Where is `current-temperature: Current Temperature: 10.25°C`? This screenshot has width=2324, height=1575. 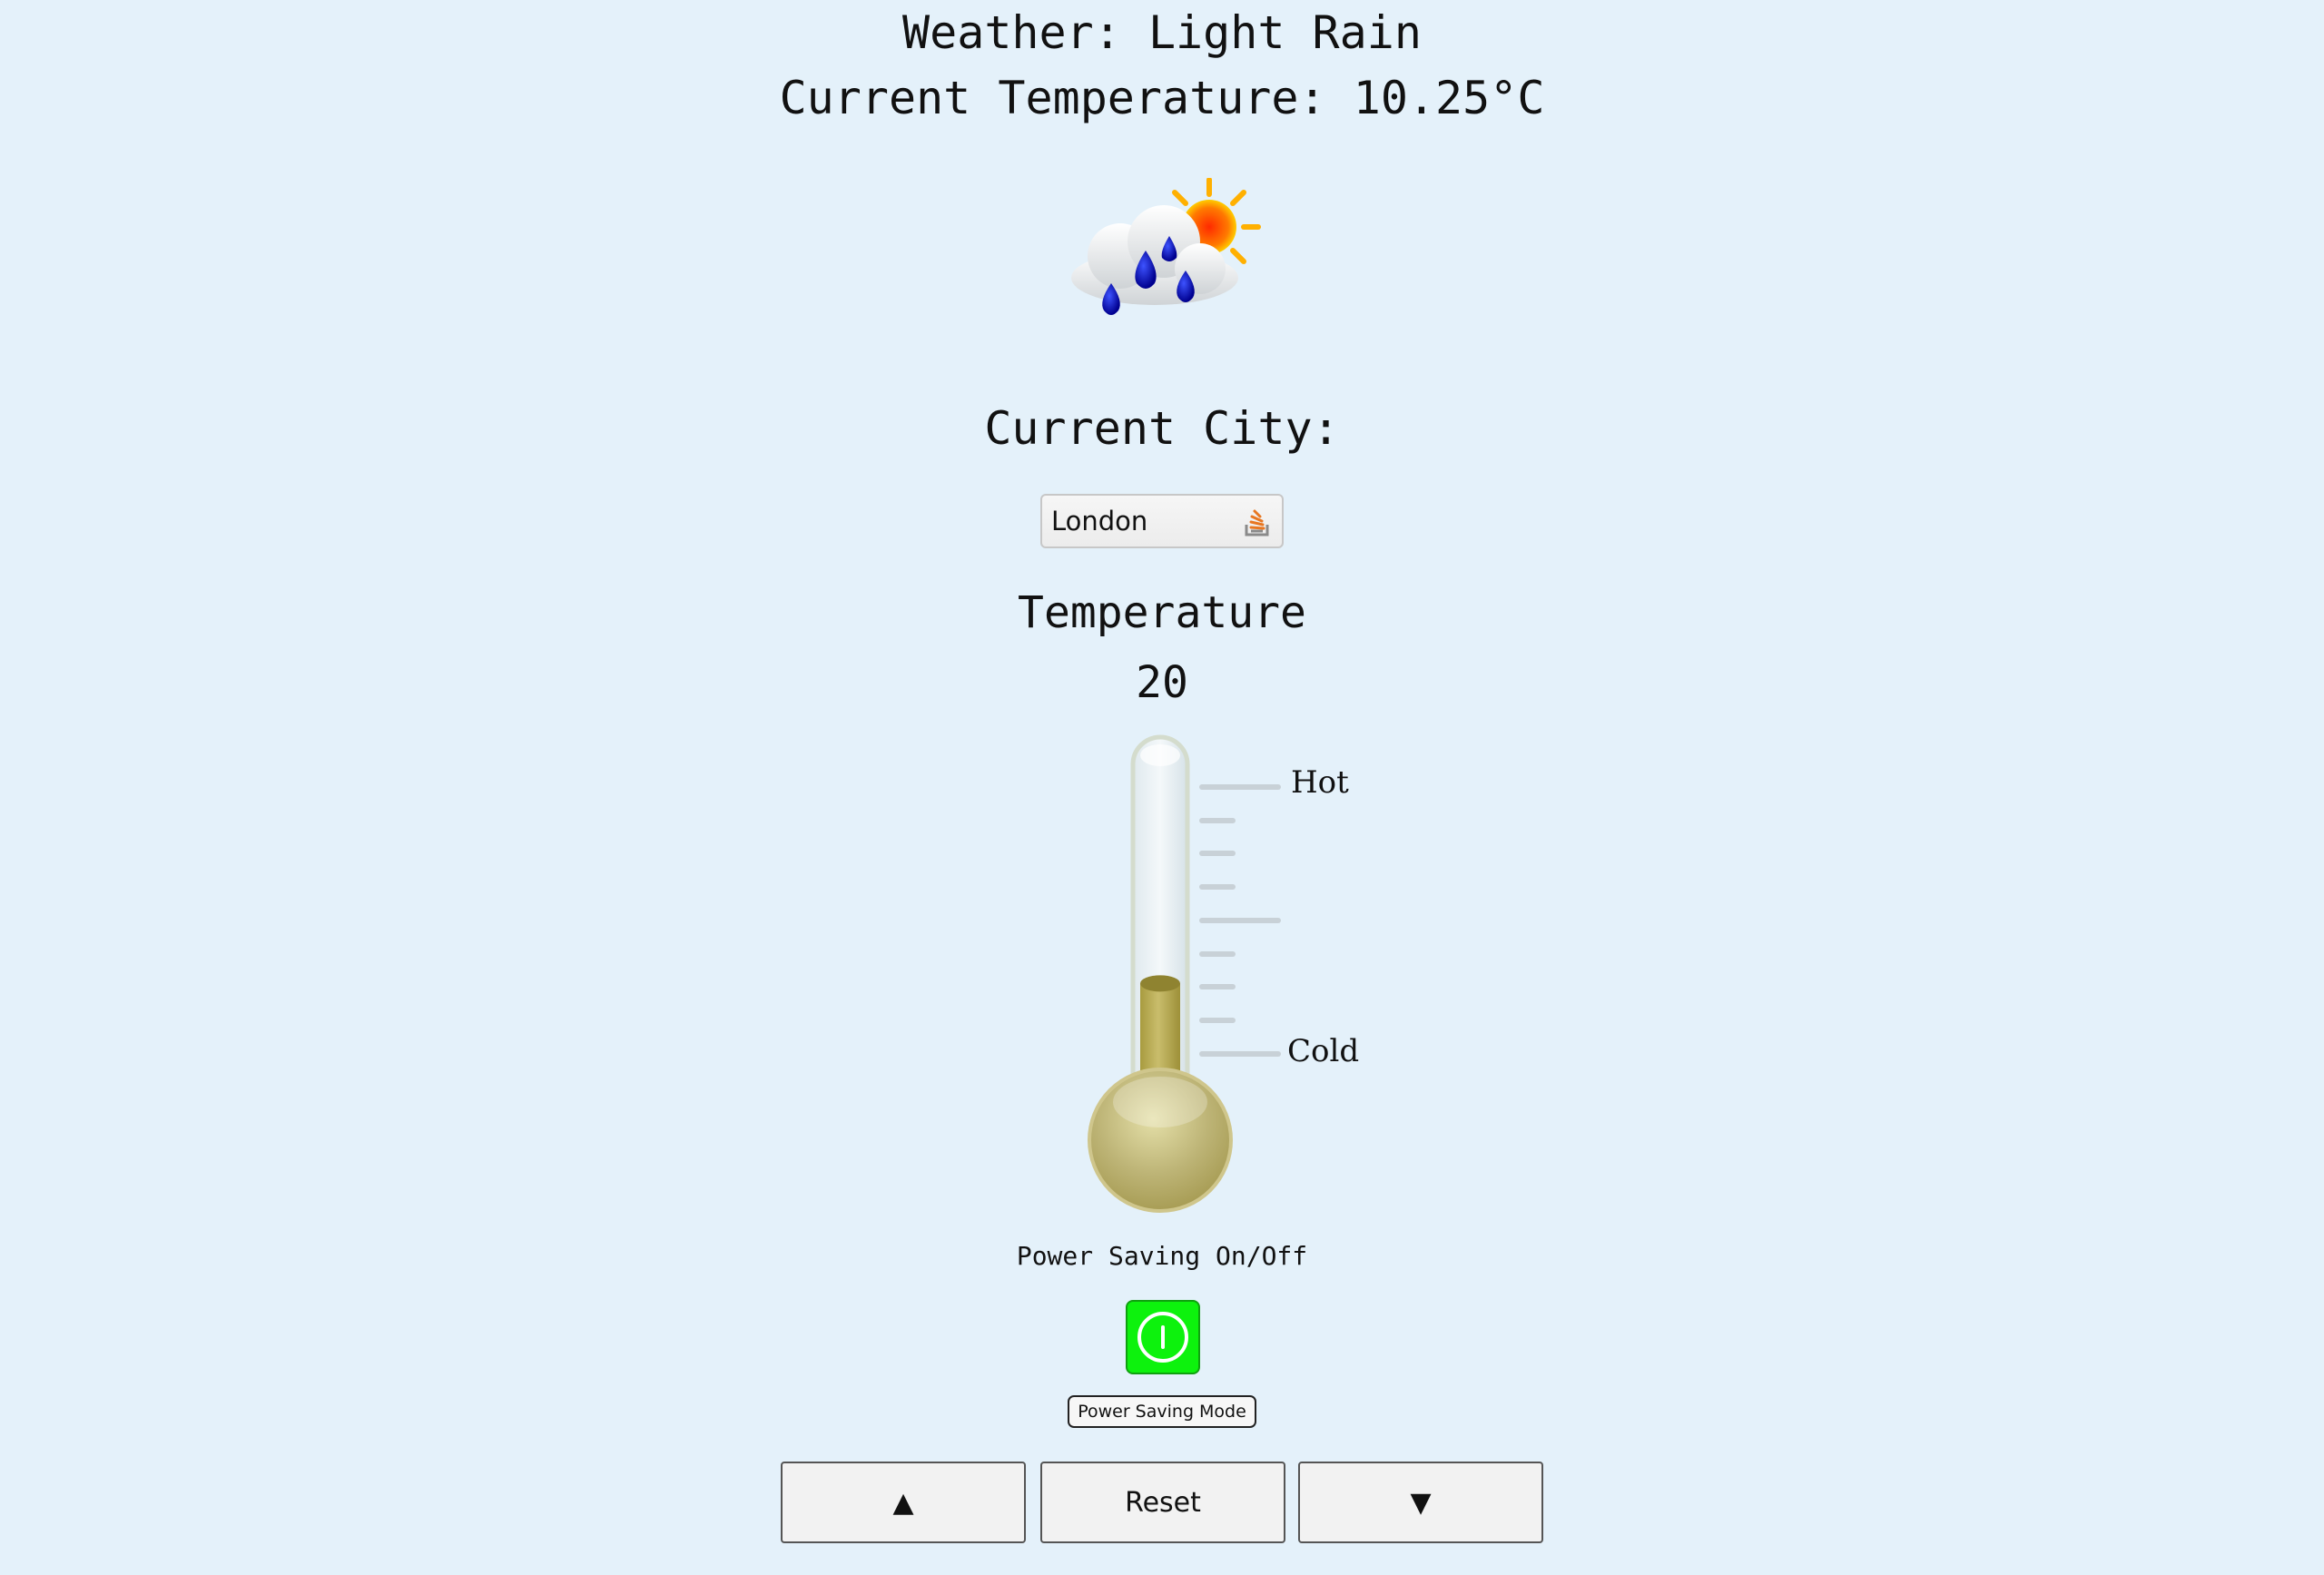 current-temperature: Current Temperature: 10.25°C is located at coordinates (1162, 98).